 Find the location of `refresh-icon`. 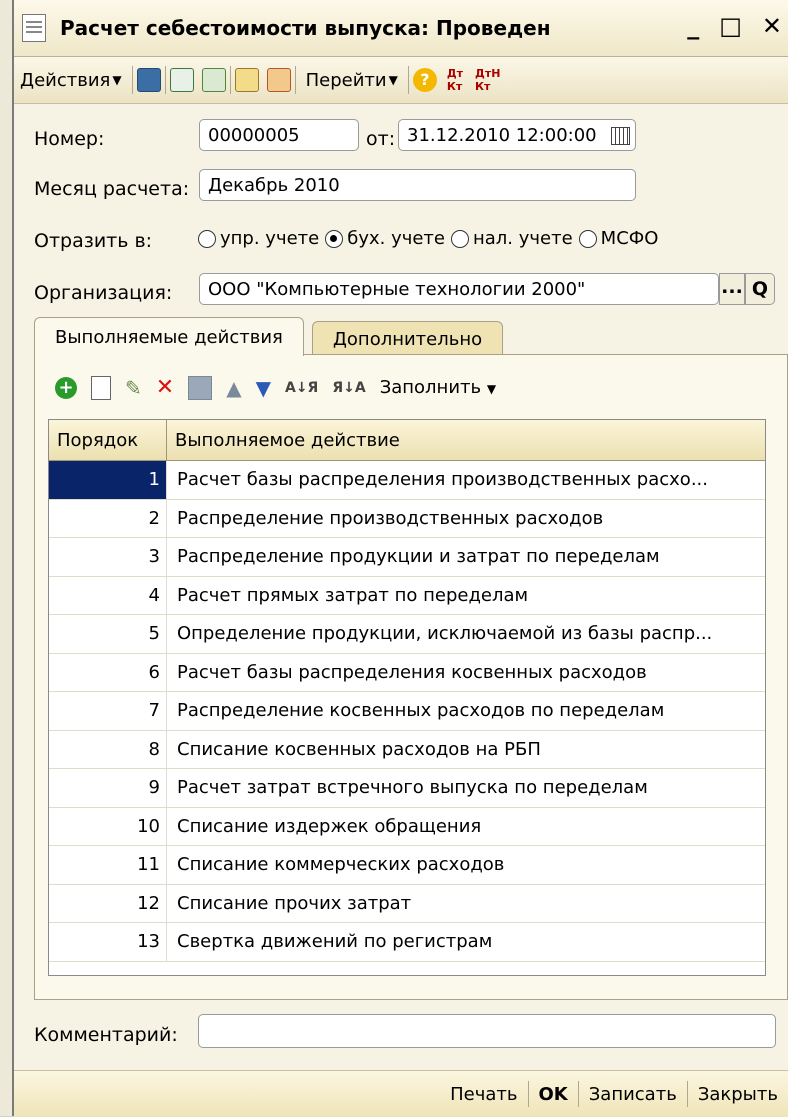

refresh-icon is located at coordinates (181, 80).